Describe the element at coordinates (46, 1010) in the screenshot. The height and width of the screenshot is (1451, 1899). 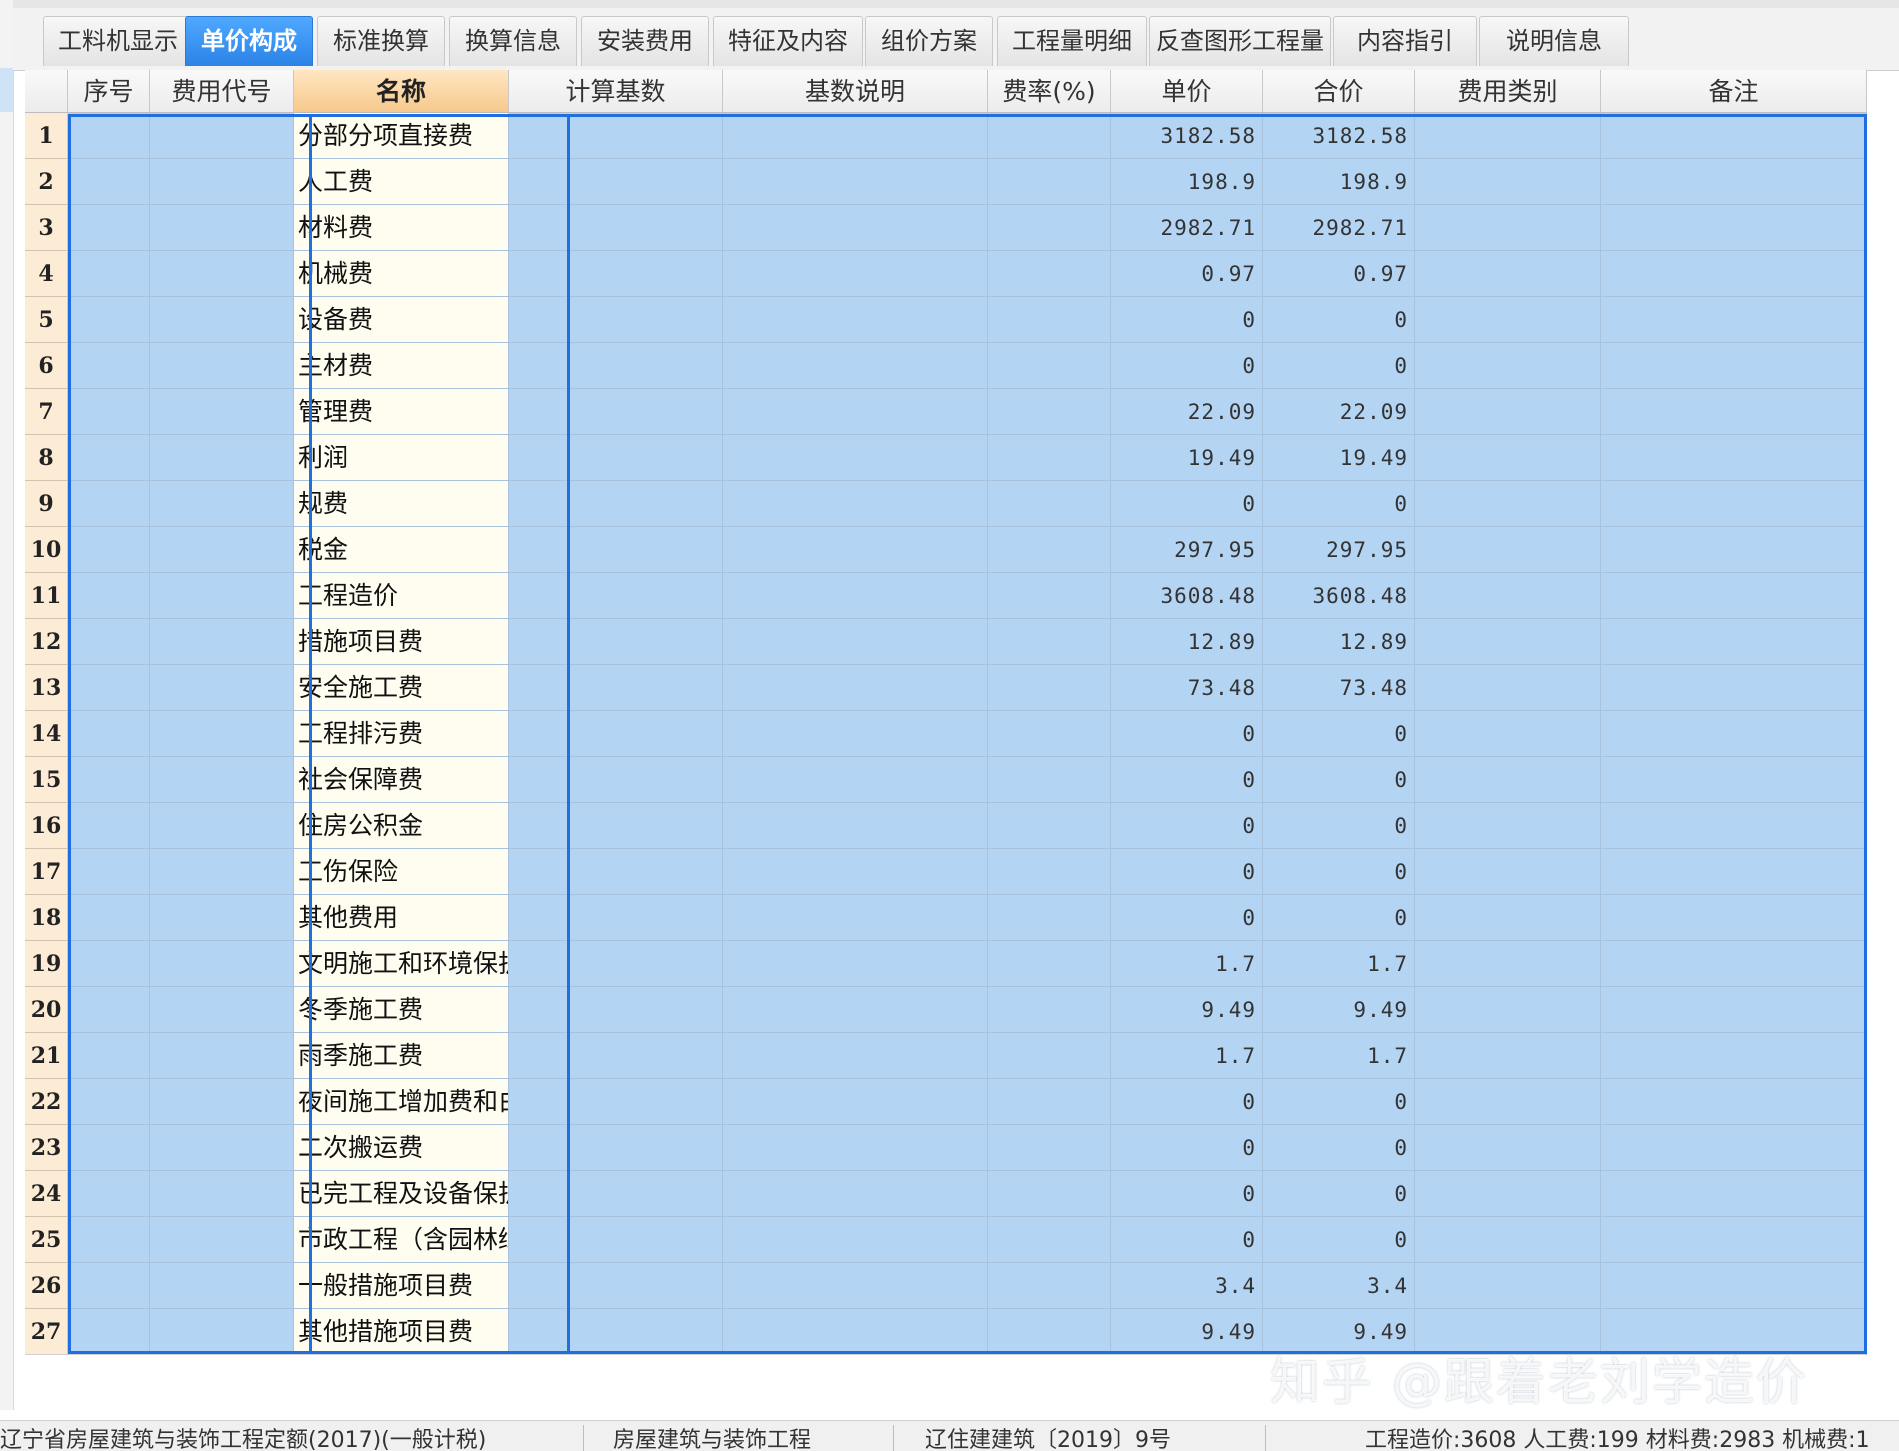
I see `row-number: 20` at that location.